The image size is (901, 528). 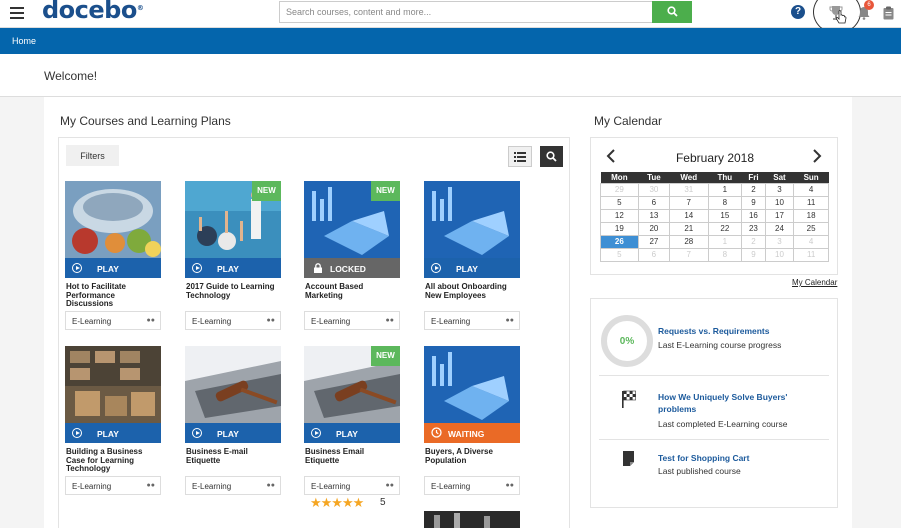 What do you see at coordinates (725, 228) in the screenshot?
I see `calendar-day: 22` at bounding box center [725, 228].